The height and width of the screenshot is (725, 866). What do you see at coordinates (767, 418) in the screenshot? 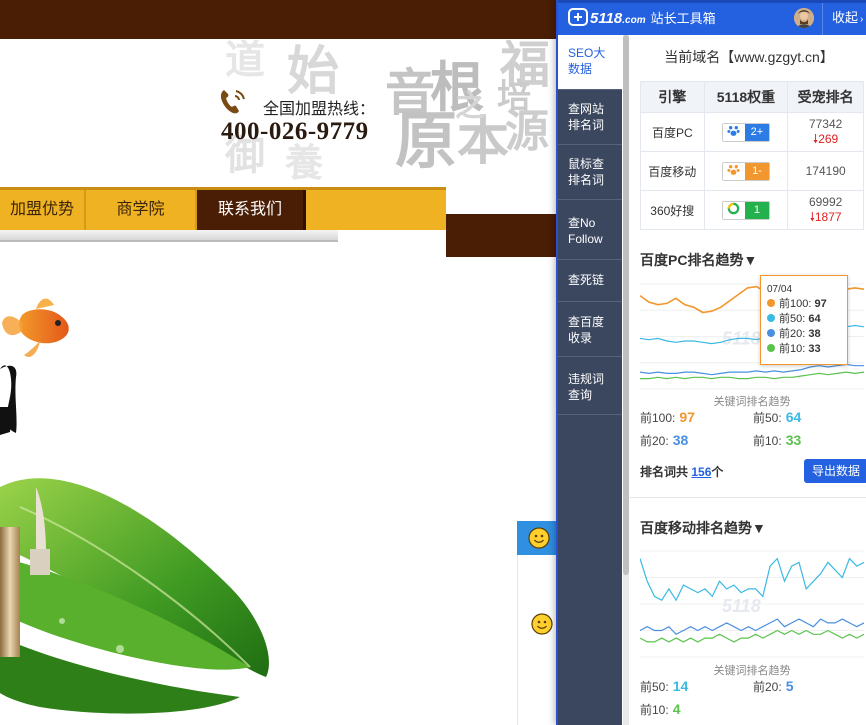
I see `stat-label: 前50:` at bounding box center [767, 418].